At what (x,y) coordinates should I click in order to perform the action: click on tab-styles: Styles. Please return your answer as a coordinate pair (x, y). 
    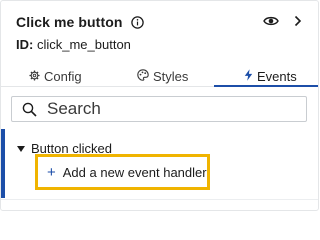
    Looking at the image, I should click on (162, 76).